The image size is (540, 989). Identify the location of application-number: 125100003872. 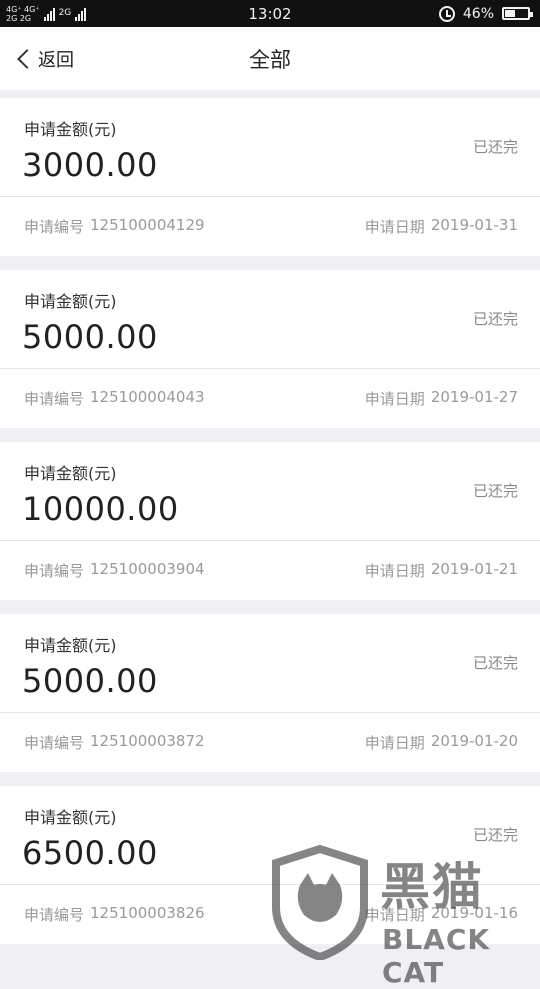
(147, 741).